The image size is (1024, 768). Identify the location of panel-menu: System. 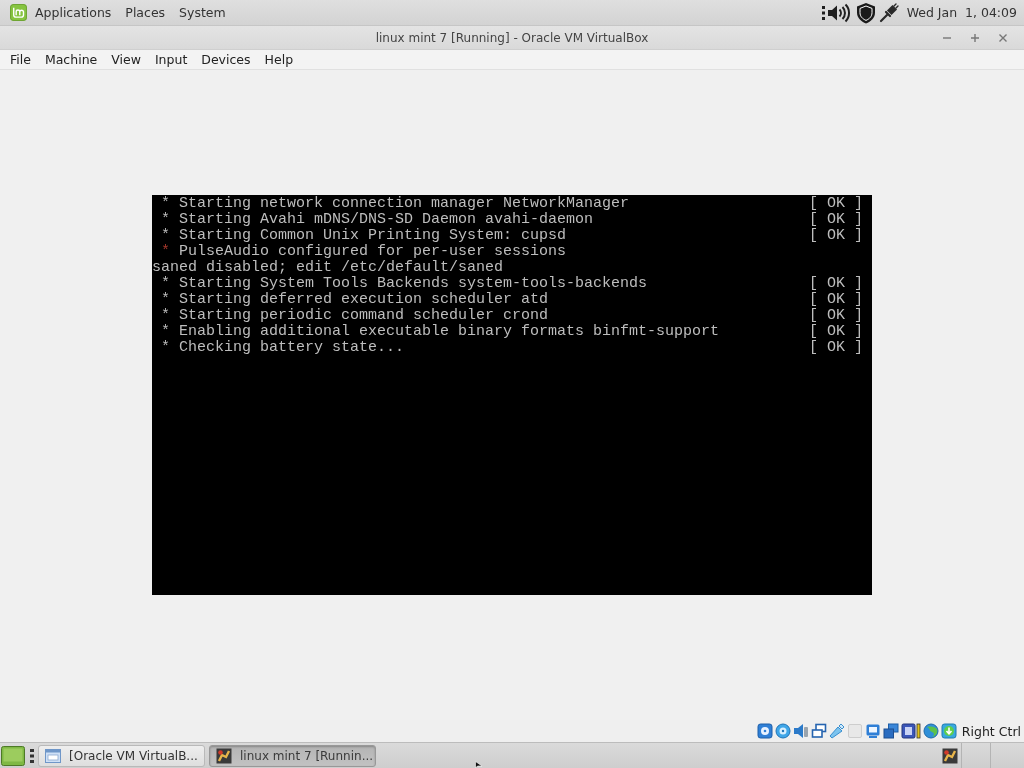
(202, 12).